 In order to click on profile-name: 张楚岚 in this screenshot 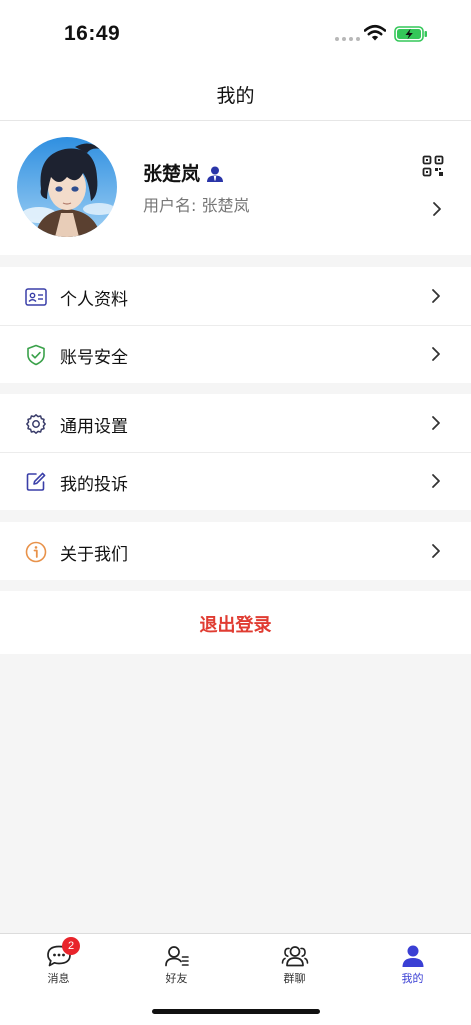, I will do `click(172, 174)`.